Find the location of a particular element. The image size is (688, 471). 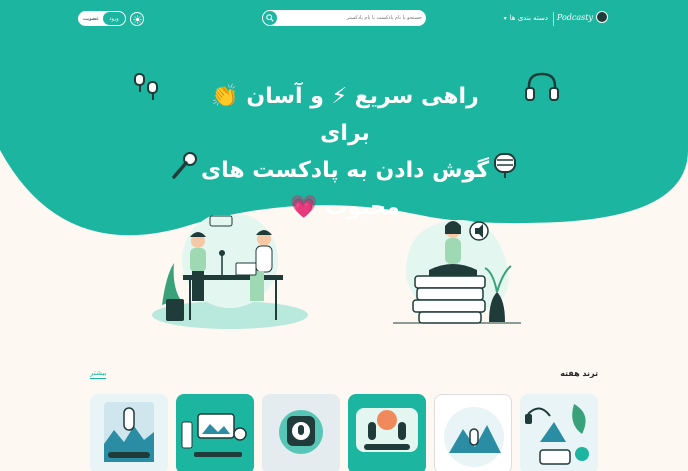

search-input is located at coordinates (352, 18).